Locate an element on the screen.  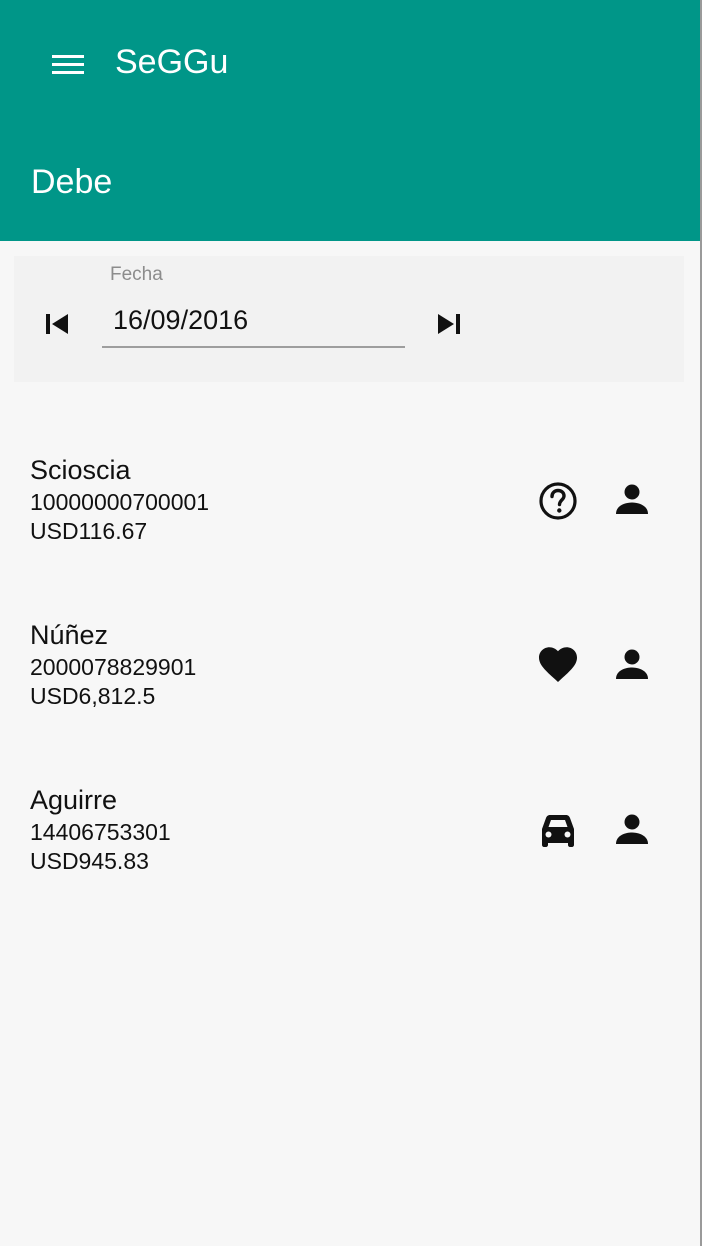
page-title: Debe is located at coordinates (72, 182).